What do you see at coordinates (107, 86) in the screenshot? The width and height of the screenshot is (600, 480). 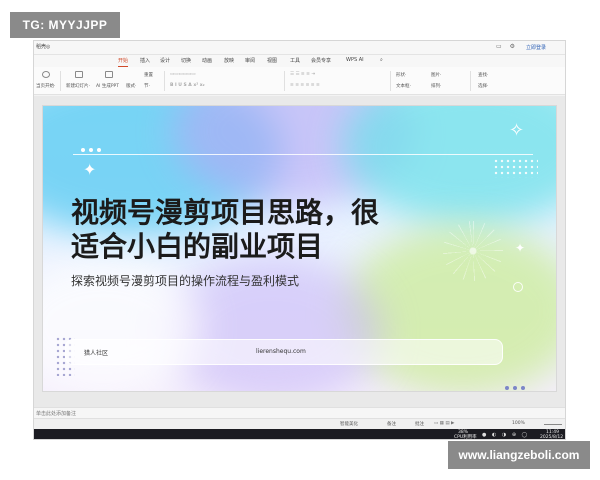 I see `ribbon-ai-ppt: AI 生成PPT` at bounding box center [107, 86].